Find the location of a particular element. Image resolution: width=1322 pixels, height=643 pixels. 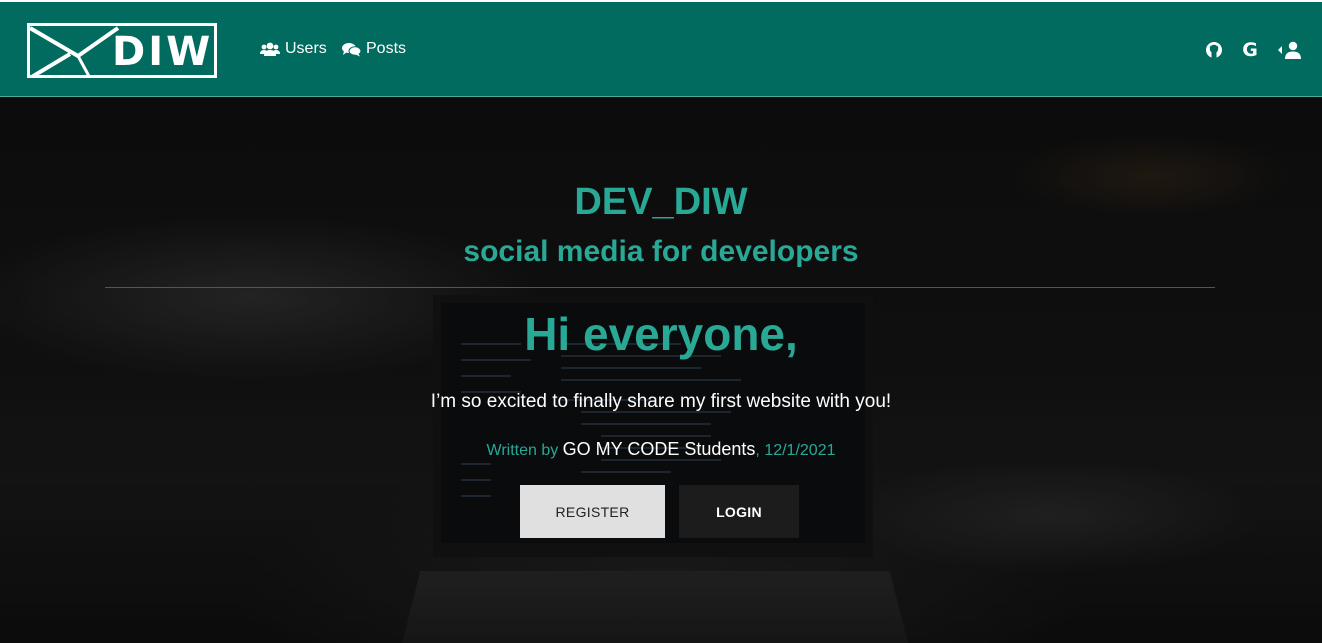

byline-prefix: Written by is located at coordinates (524, 450).